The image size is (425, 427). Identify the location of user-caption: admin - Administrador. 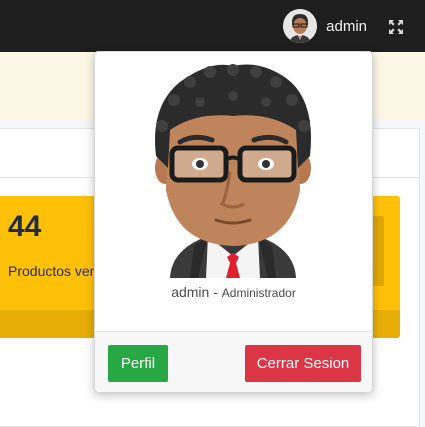
(233, 292).